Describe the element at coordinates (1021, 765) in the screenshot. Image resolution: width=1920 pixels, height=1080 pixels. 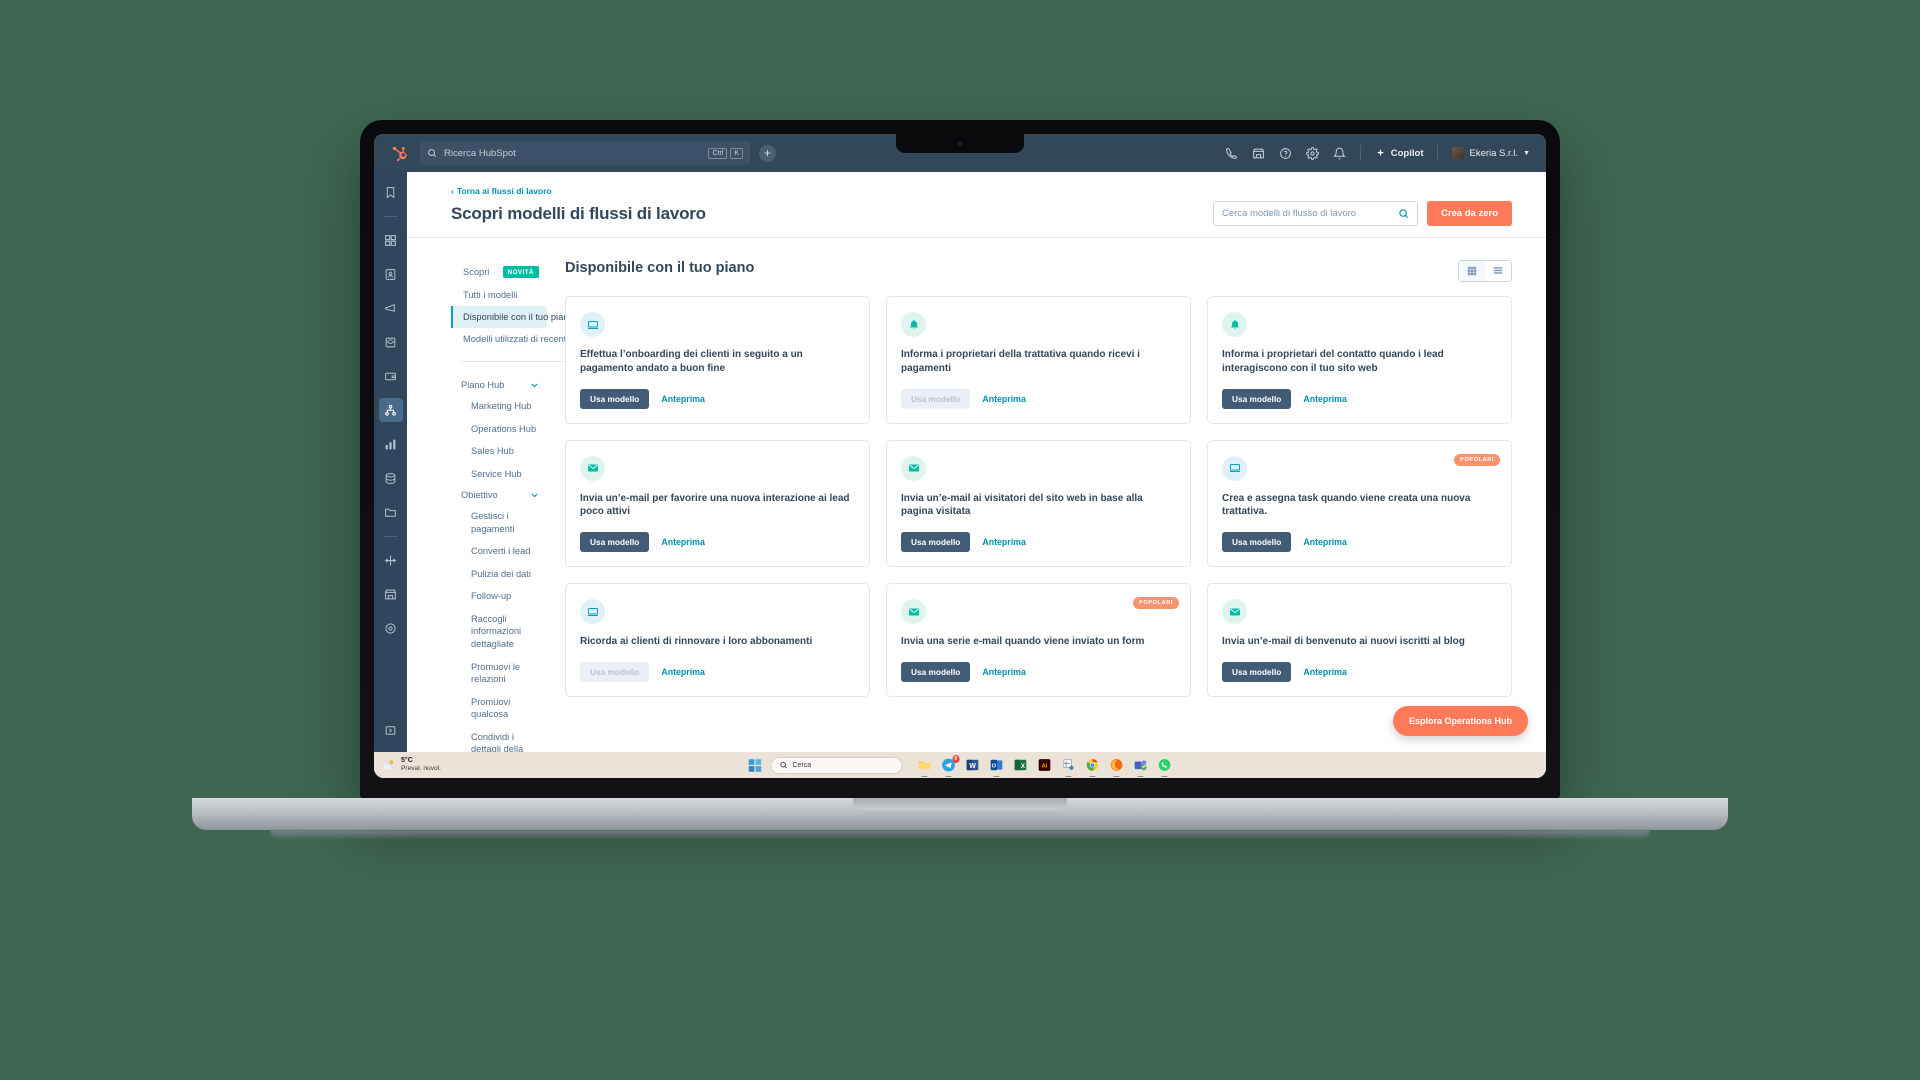
I see `excel-icon: X` at that location.